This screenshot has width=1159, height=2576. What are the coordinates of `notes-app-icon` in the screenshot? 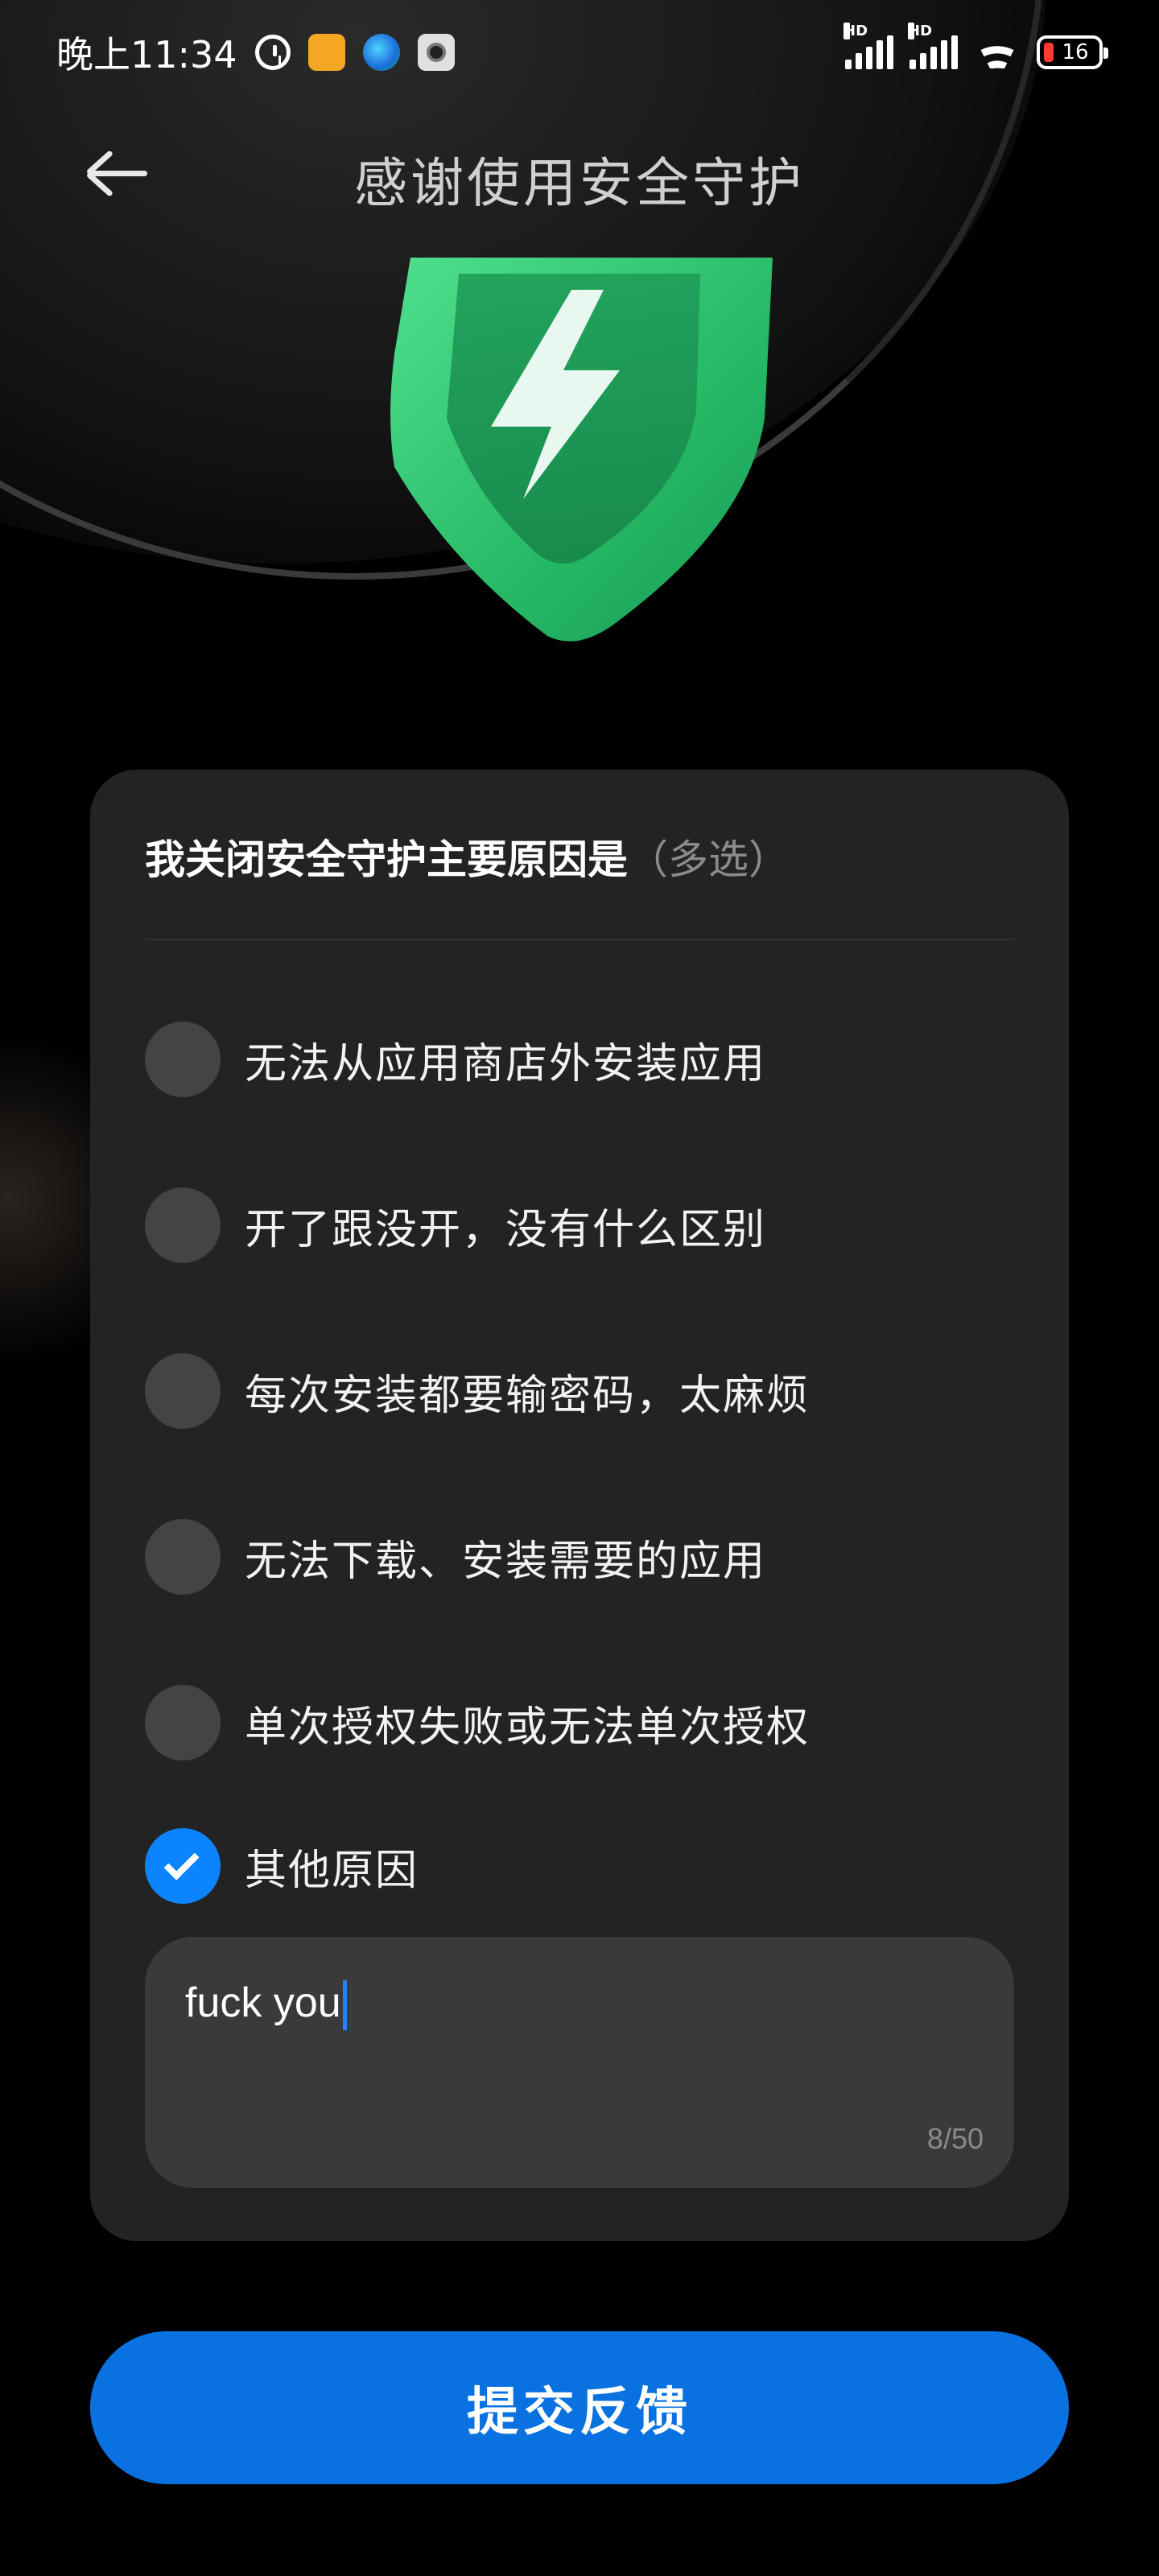 It's located at (326, 53).